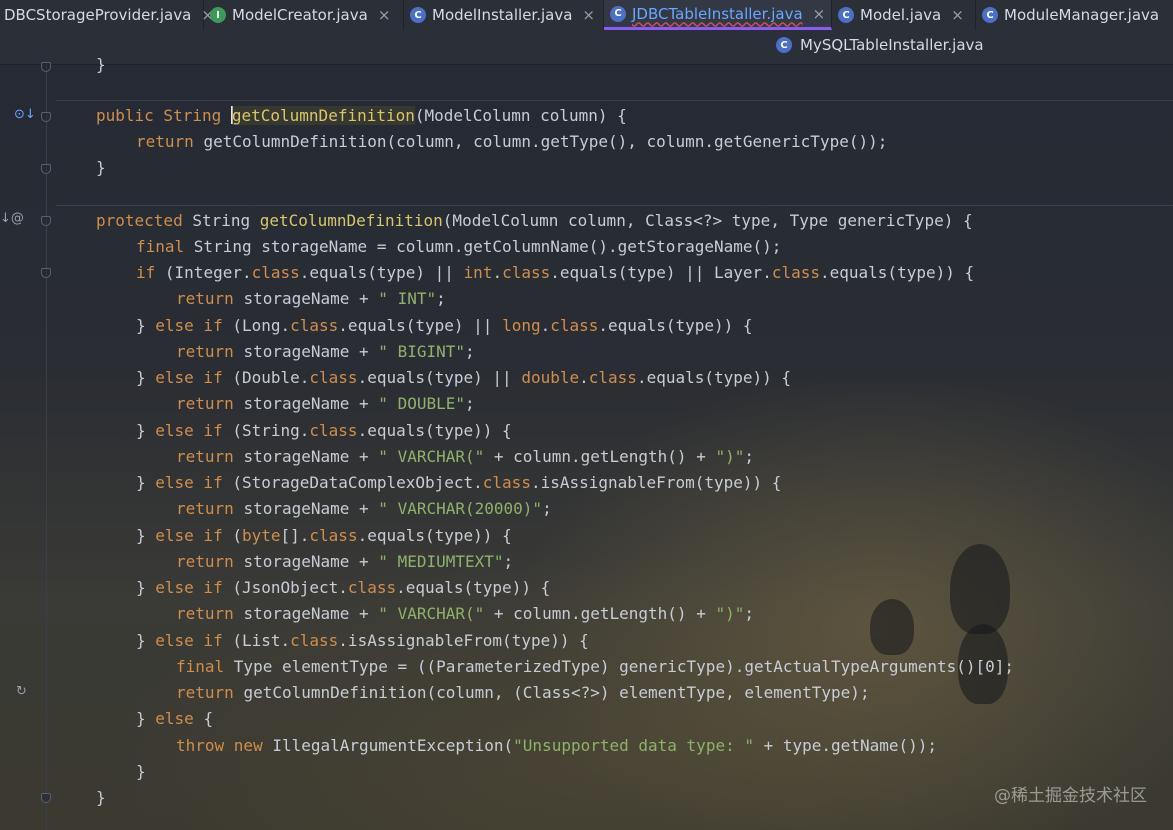 This screenshot has width=1173, height=830. What do you see at coordinates (325, 351) in the screenshot?
I see `code-line: return storageName + " BIGINT";` at bounding box center [325, 351].